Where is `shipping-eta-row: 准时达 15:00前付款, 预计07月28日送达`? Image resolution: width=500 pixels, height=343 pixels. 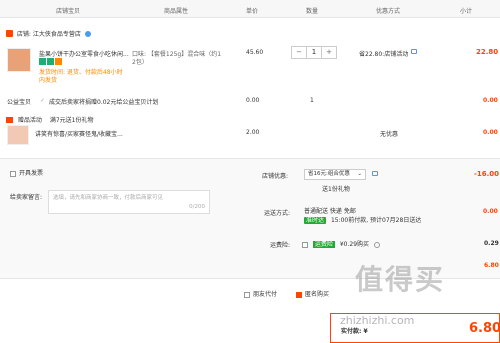 shipping-eta-row: 准时达 15:00前付款, 预计07月28日送达 is located at coordinates (362, 219).